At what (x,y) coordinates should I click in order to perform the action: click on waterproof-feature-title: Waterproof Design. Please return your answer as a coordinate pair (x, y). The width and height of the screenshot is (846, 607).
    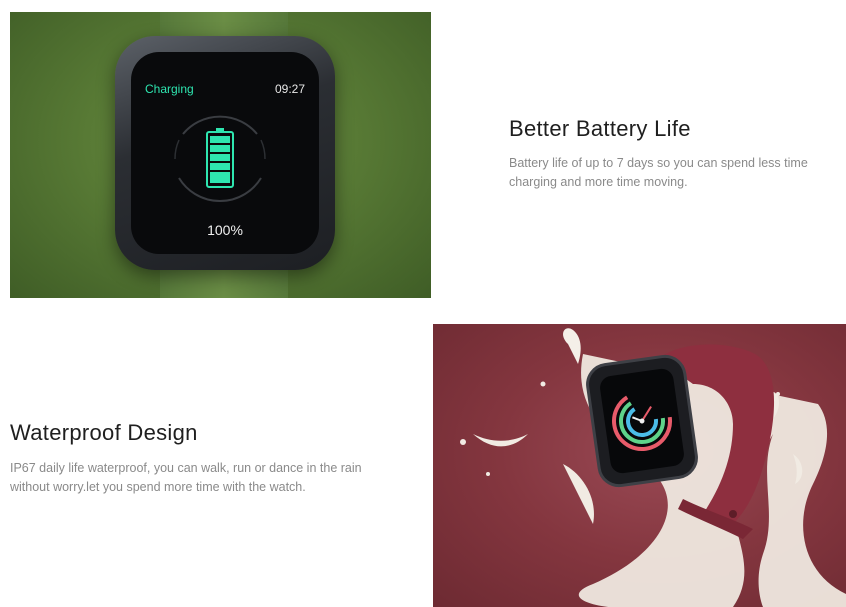
    Looking at the image, I should click on (104, 432).